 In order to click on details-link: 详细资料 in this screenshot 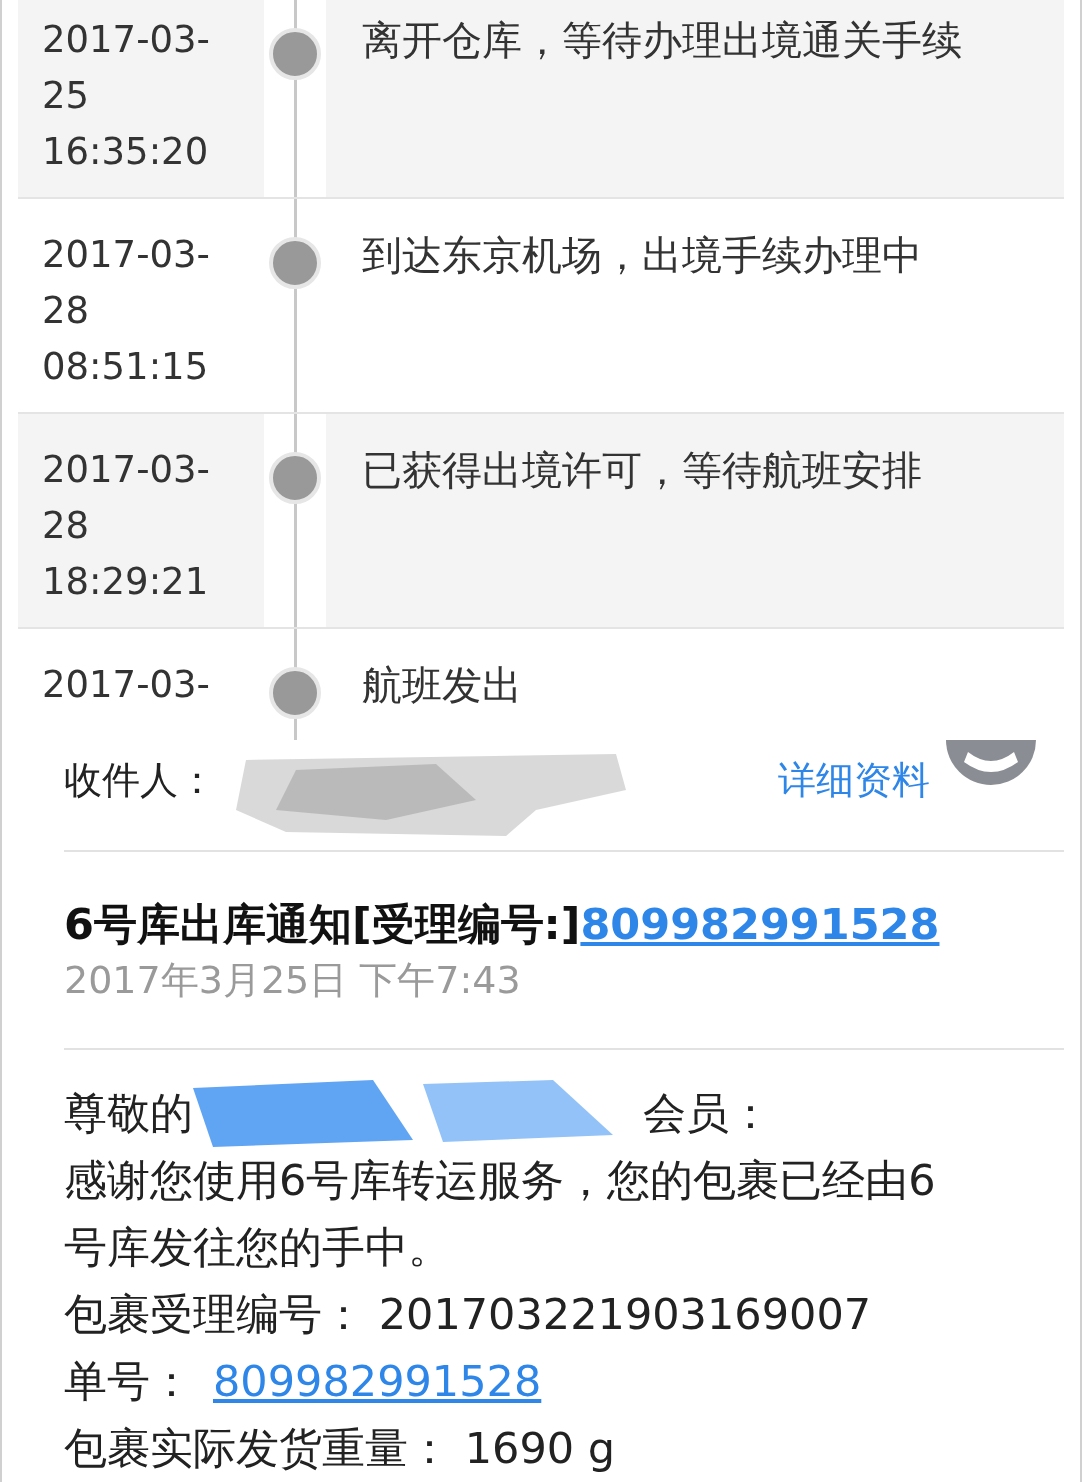, I will do `click(854, 778)`.